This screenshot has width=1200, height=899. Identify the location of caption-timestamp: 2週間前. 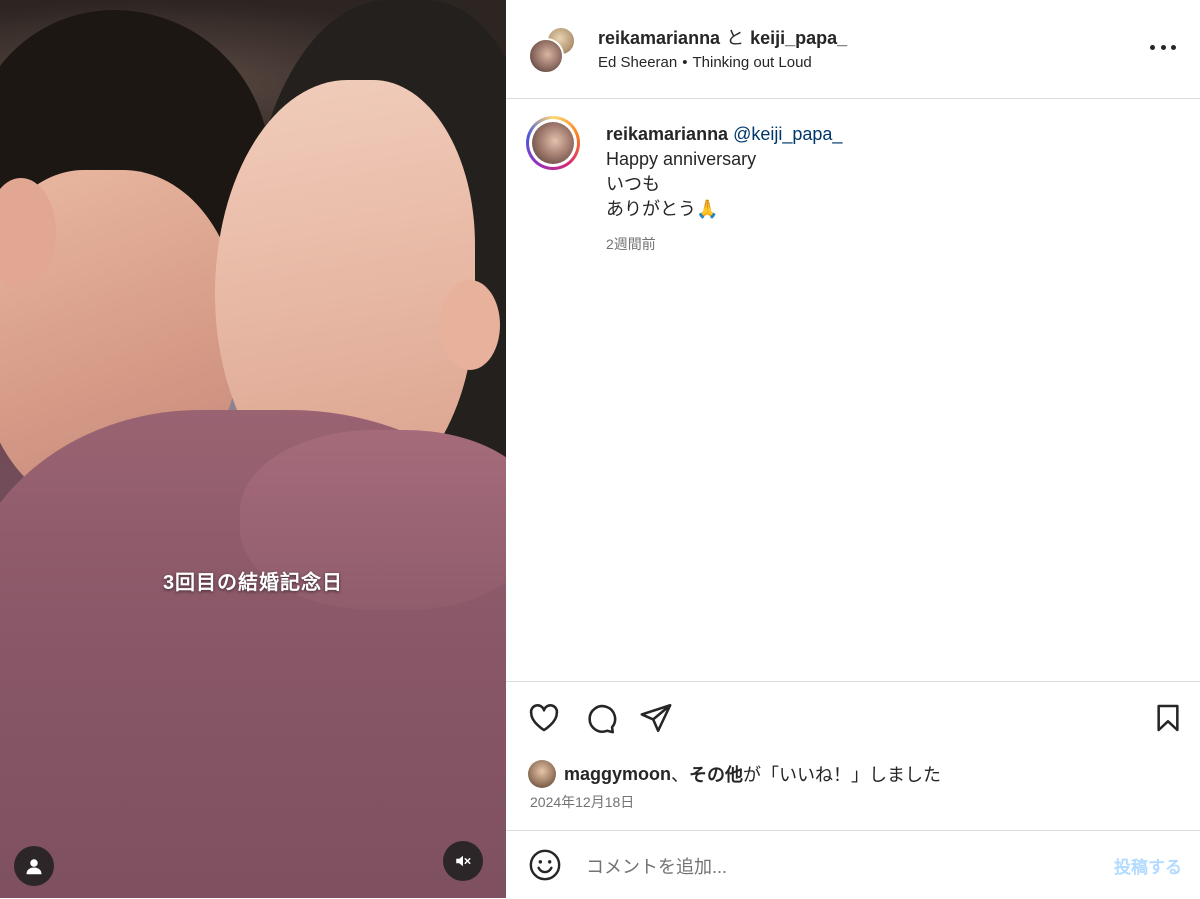
(631, 244).